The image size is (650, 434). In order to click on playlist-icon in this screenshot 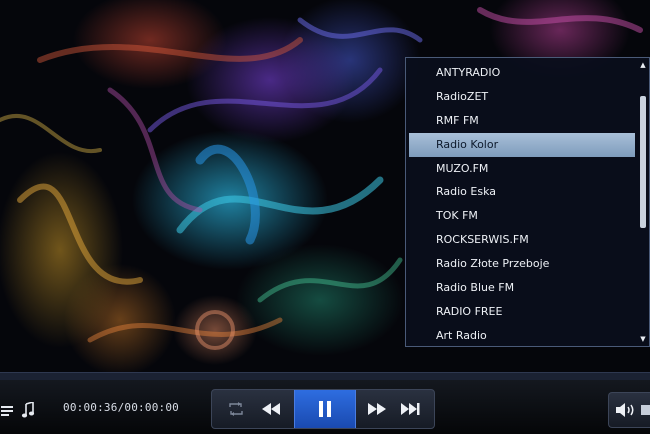, I will do `click(7, 411)`.